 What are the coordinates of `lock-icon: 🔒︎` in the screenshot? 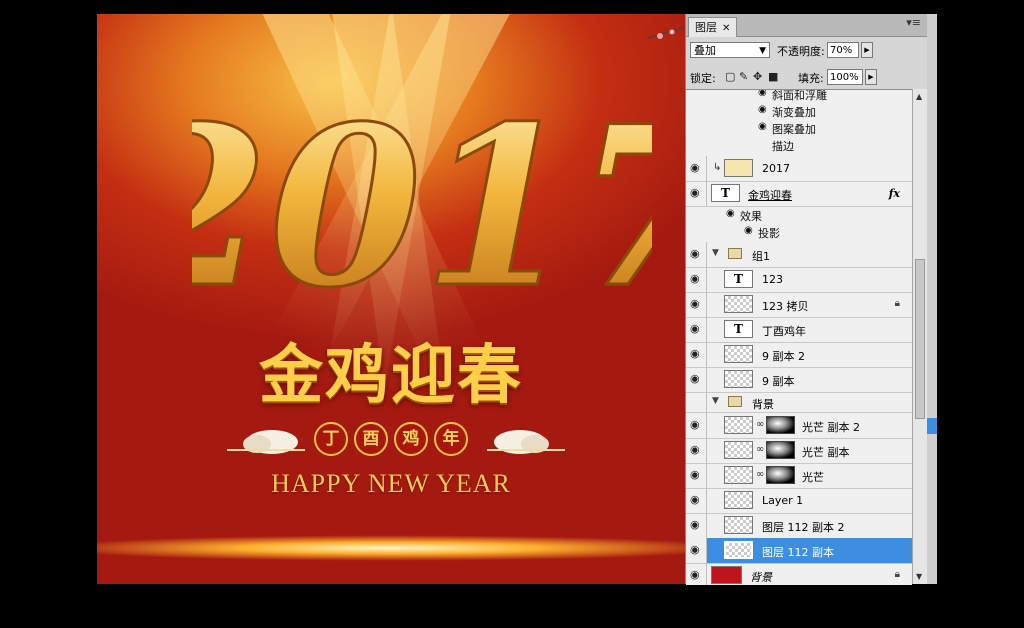 It's located at (897, 574).